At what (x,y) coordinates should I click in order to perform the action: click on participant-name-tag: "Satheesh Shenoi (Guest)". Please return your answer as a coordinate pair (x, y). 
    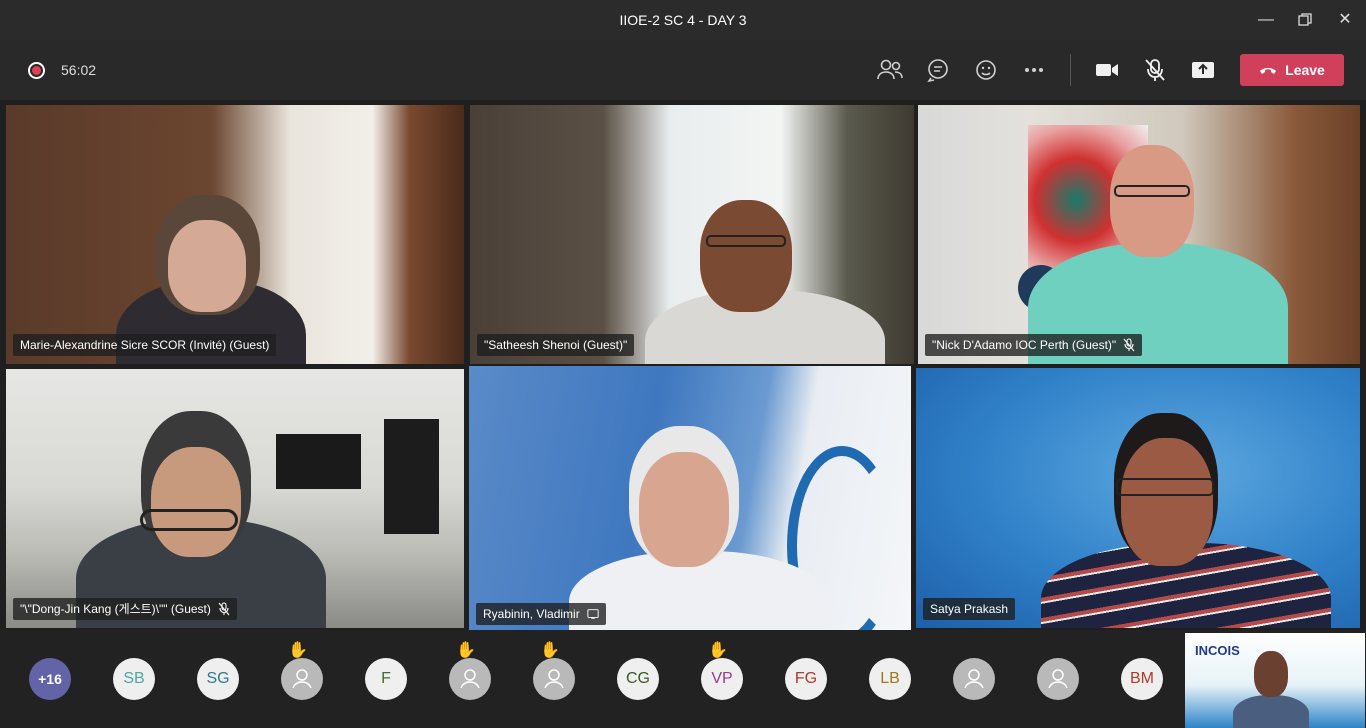
    Looking at the image, I should click on (556, 345).